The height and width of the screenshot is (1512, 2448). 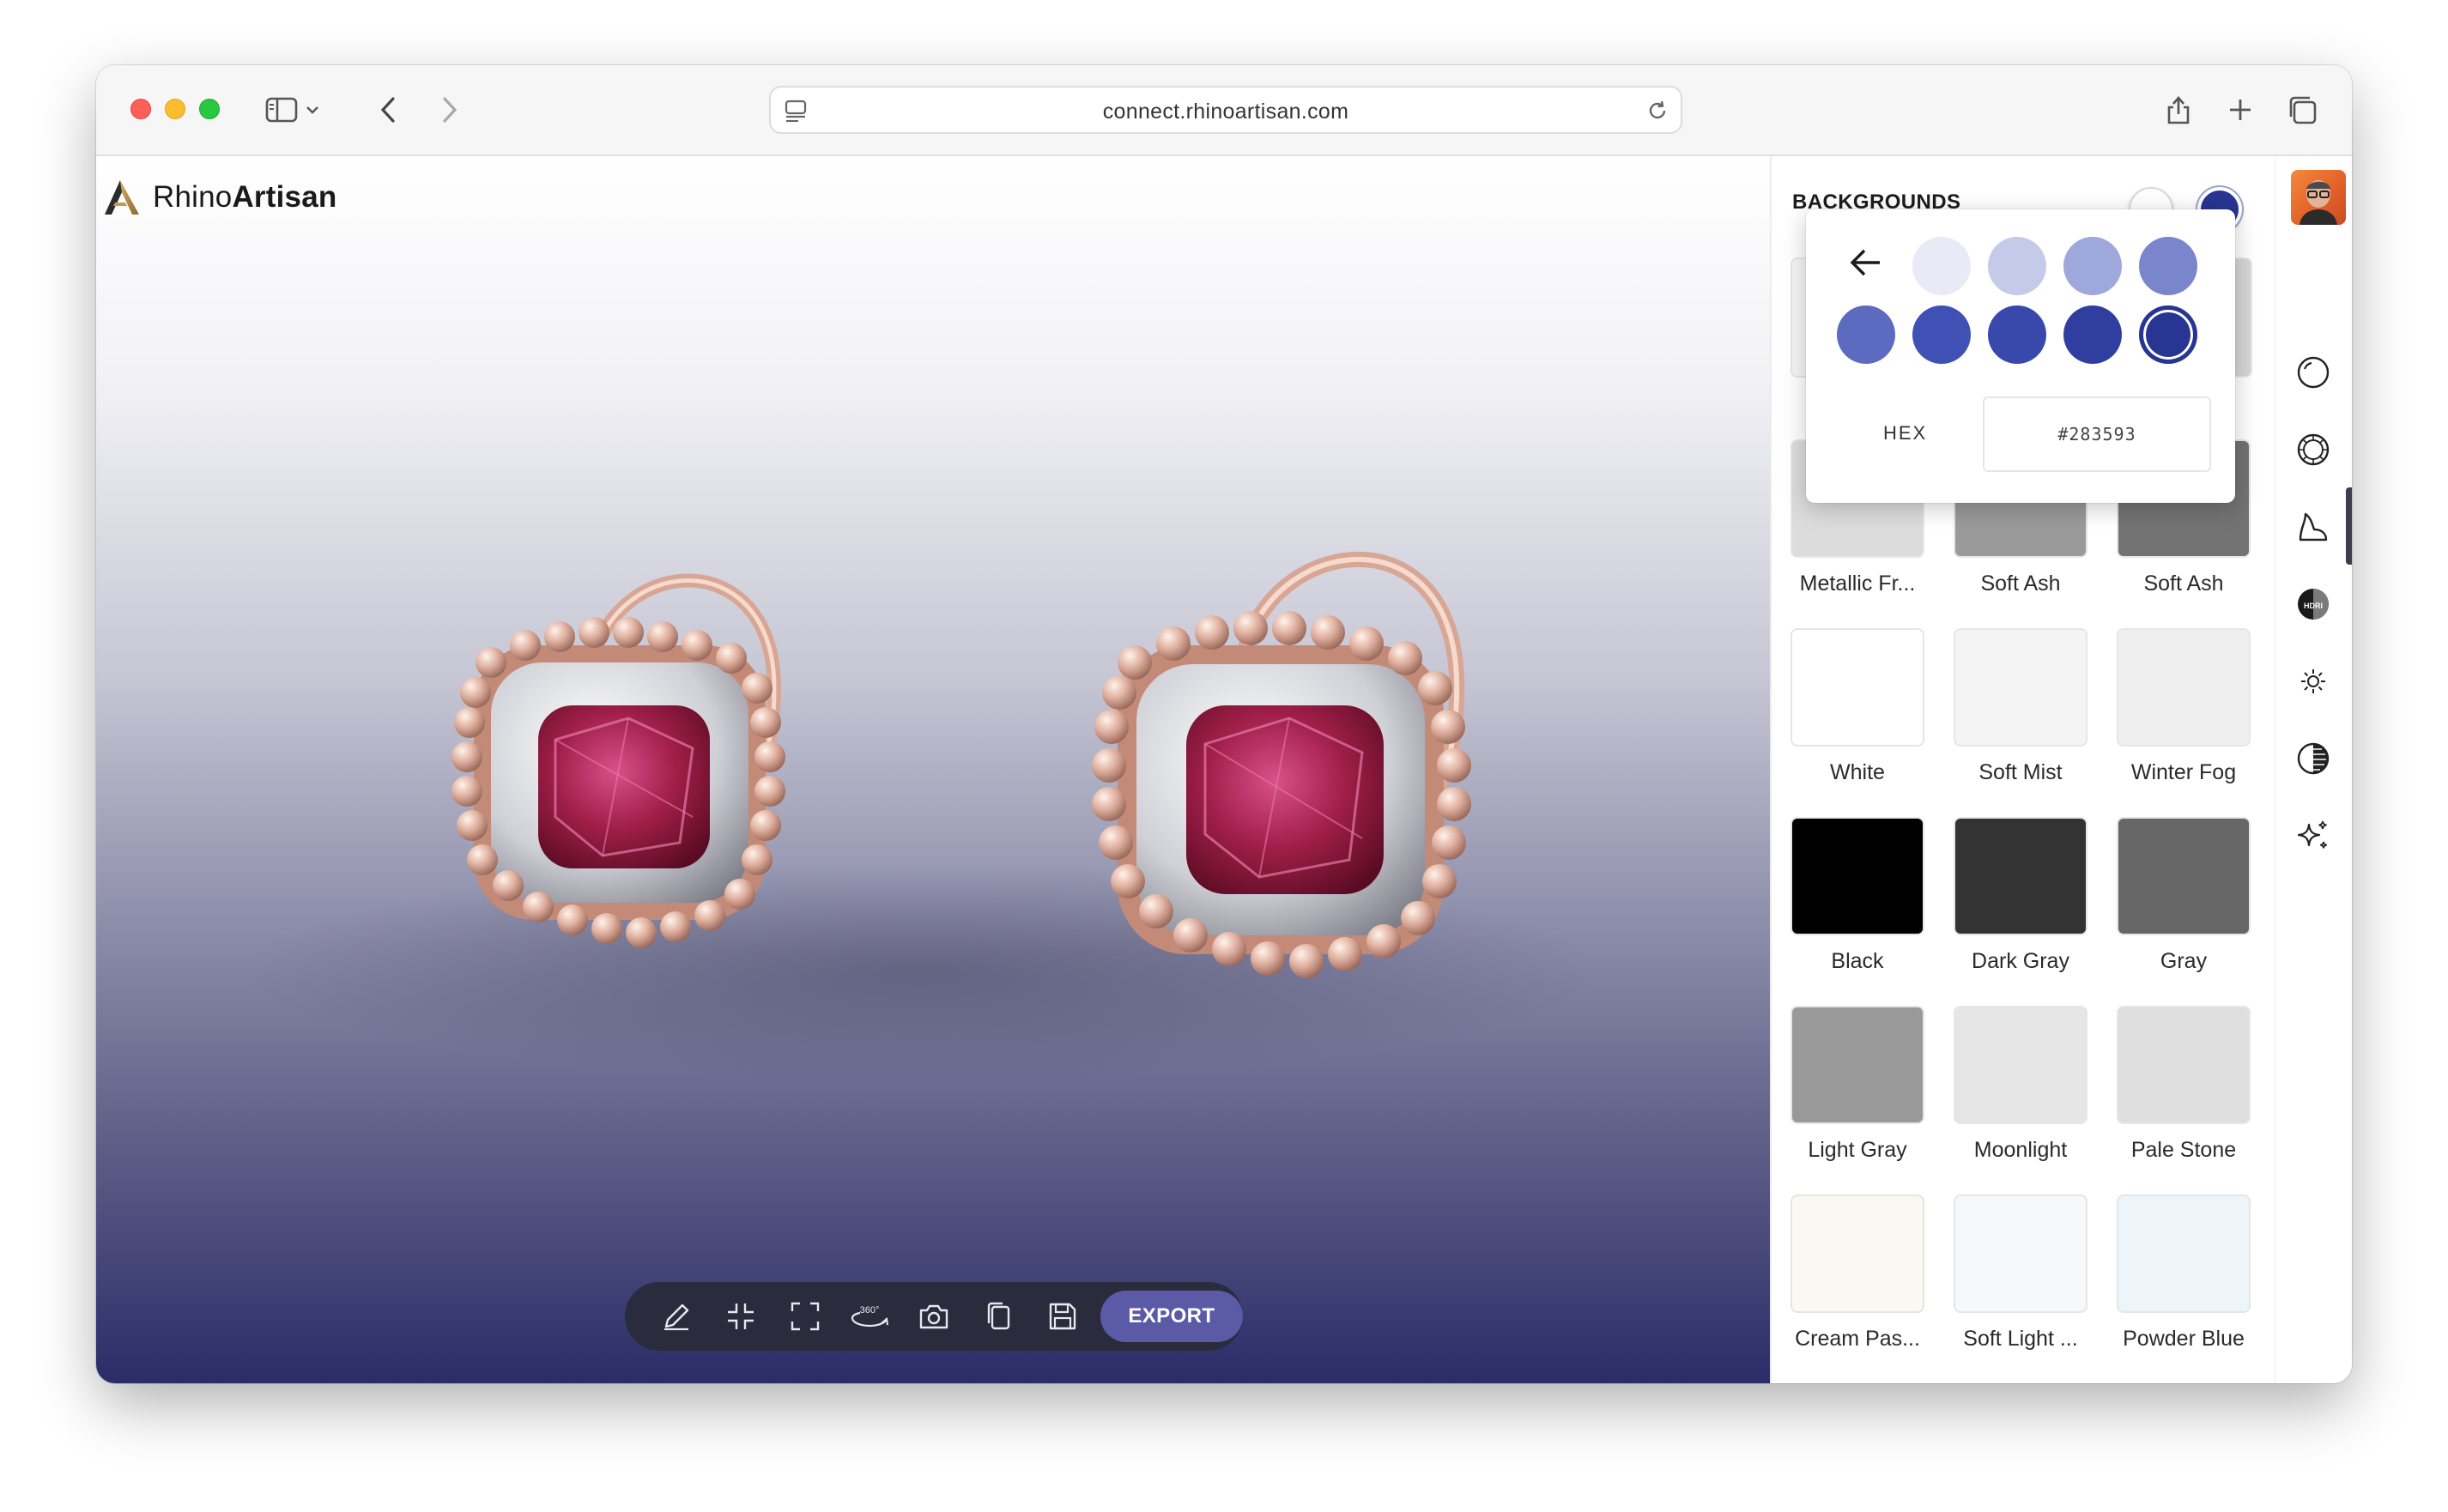 I want to click on background-tile-label: Pale Stone, so click(x=2183, y=1150).